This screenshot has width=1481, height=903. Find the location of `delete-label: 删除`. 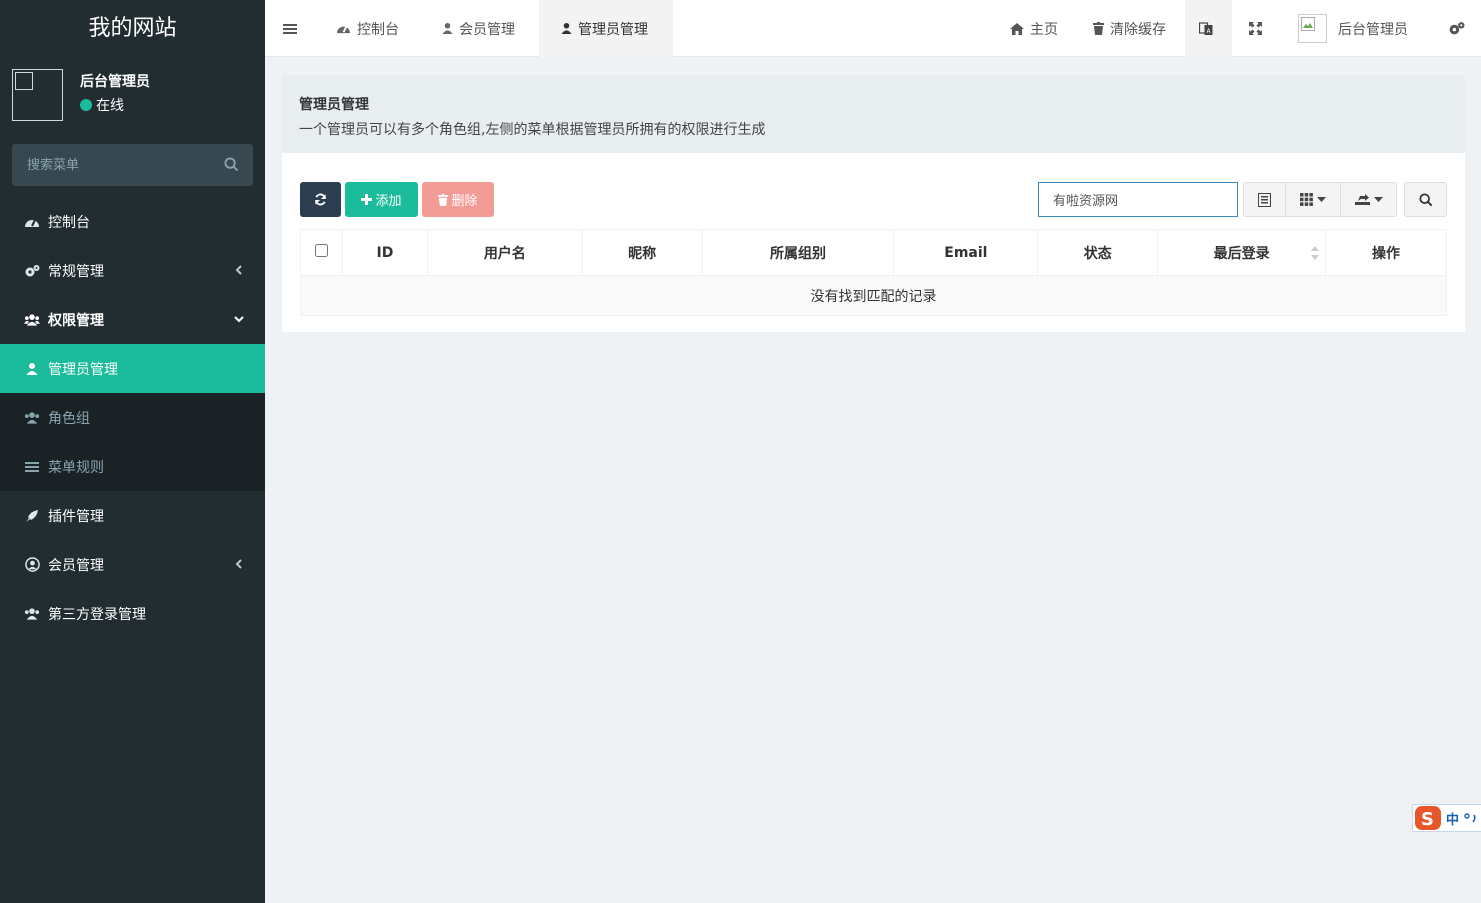

delete-label: 删除 is located at coordinates (464, 201).